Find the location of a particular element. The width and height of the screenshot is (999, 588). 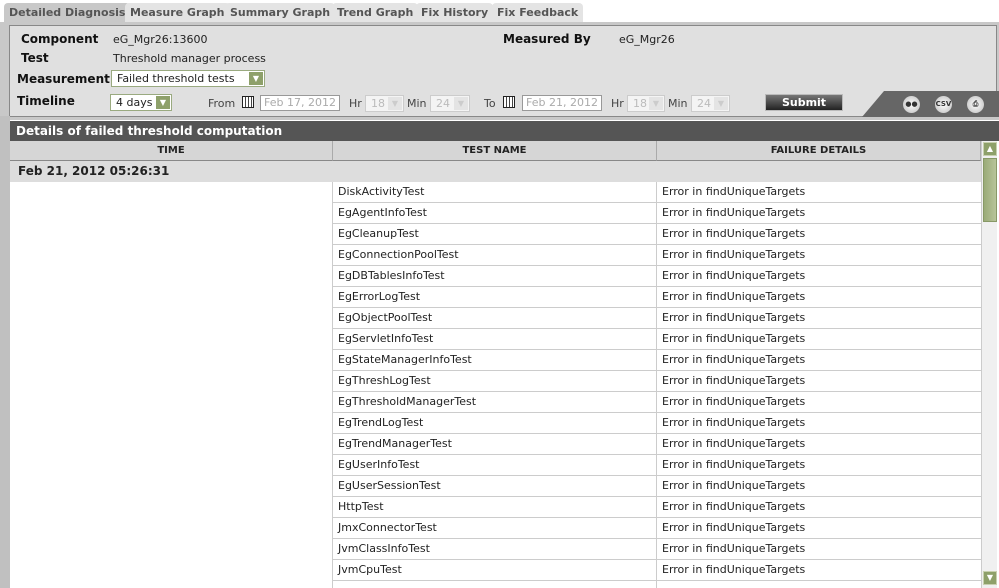

tab-summary-graph: Summary Graph is located at coordinates (280, 13).